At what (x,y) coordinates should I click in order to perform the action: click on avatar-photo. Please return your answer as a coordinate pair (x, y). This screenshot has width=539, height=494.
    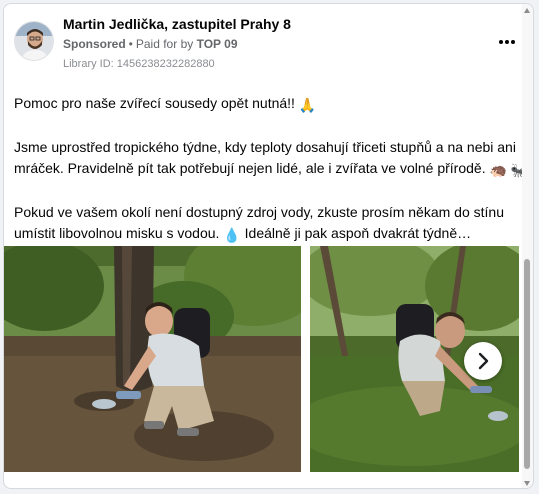
    Looking at the image, I should click on (34, 41).